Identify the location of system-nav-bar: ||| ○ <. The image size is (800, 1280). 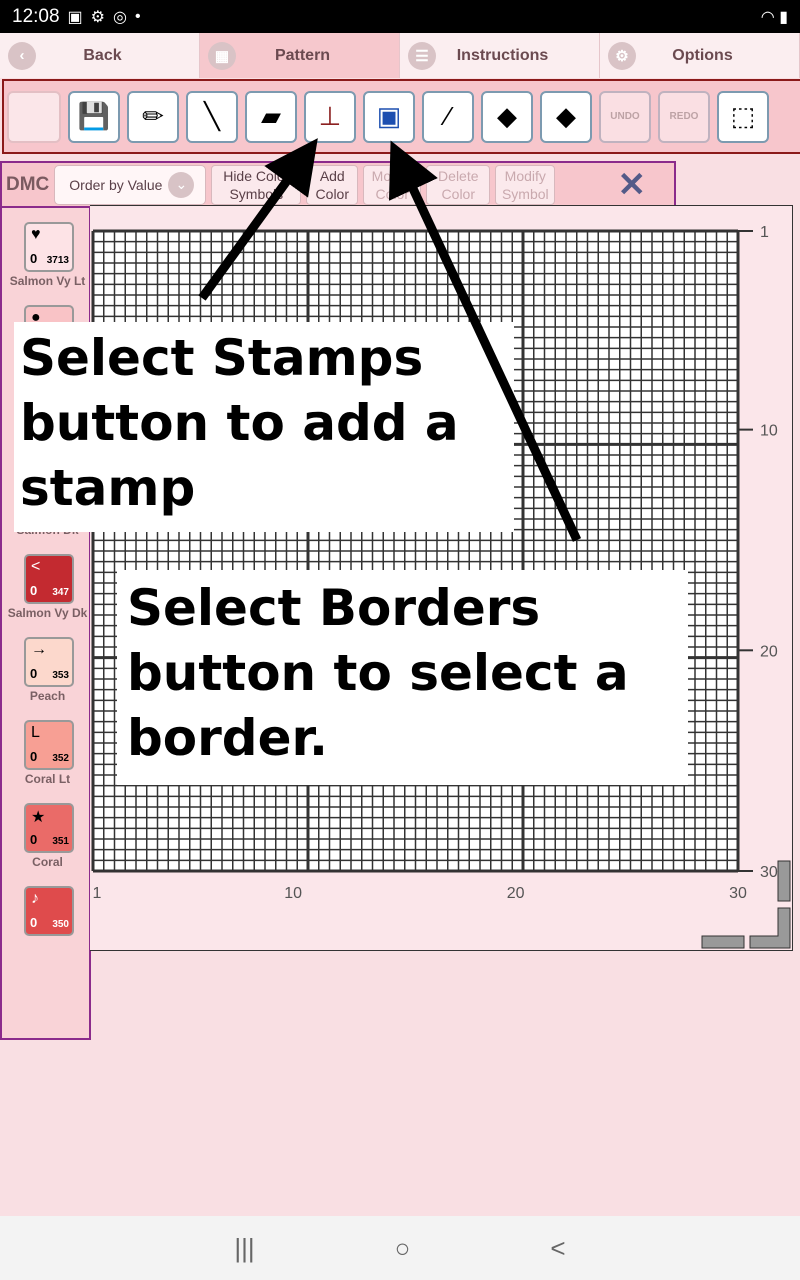
(400, 1248).